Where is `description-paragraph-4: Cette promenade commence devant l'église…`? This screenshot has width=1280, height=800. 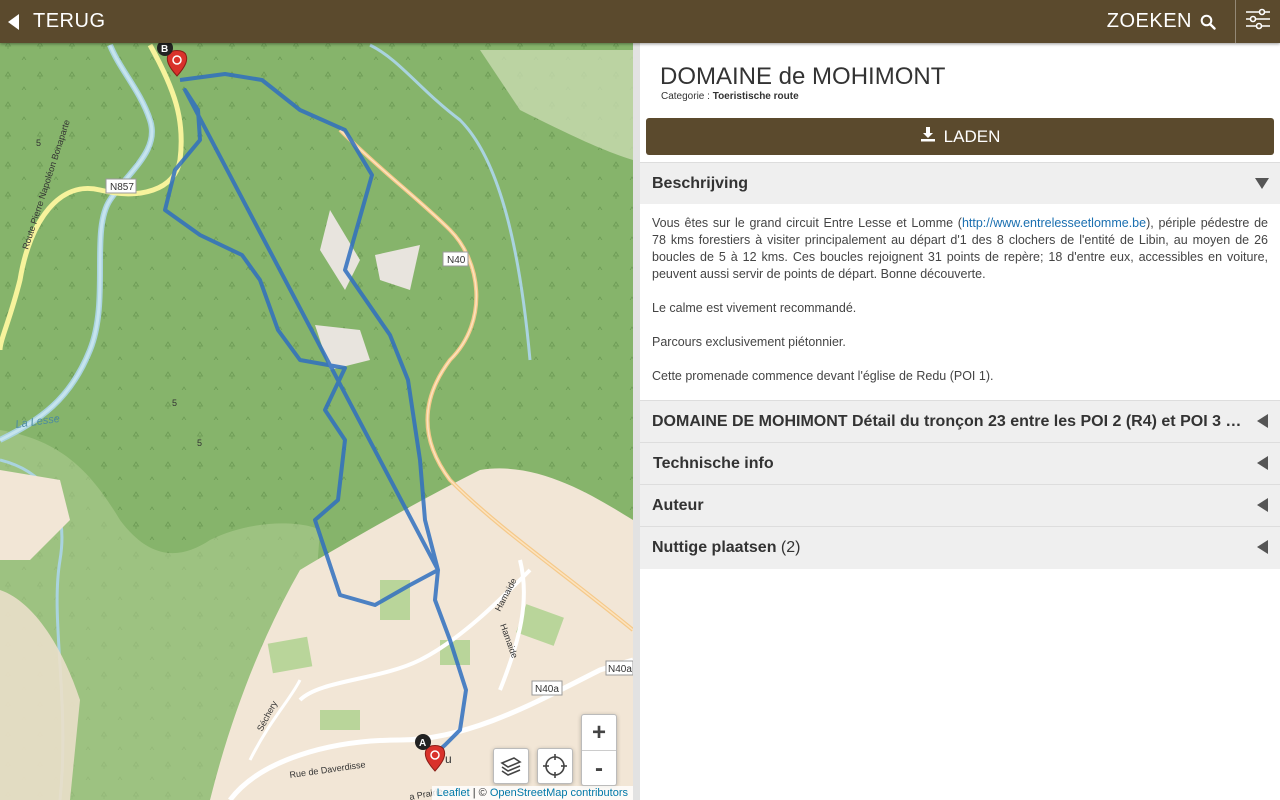 description-paragraph-4: Cette promenade commence devant l'église… is located at coordinates (823, 376).